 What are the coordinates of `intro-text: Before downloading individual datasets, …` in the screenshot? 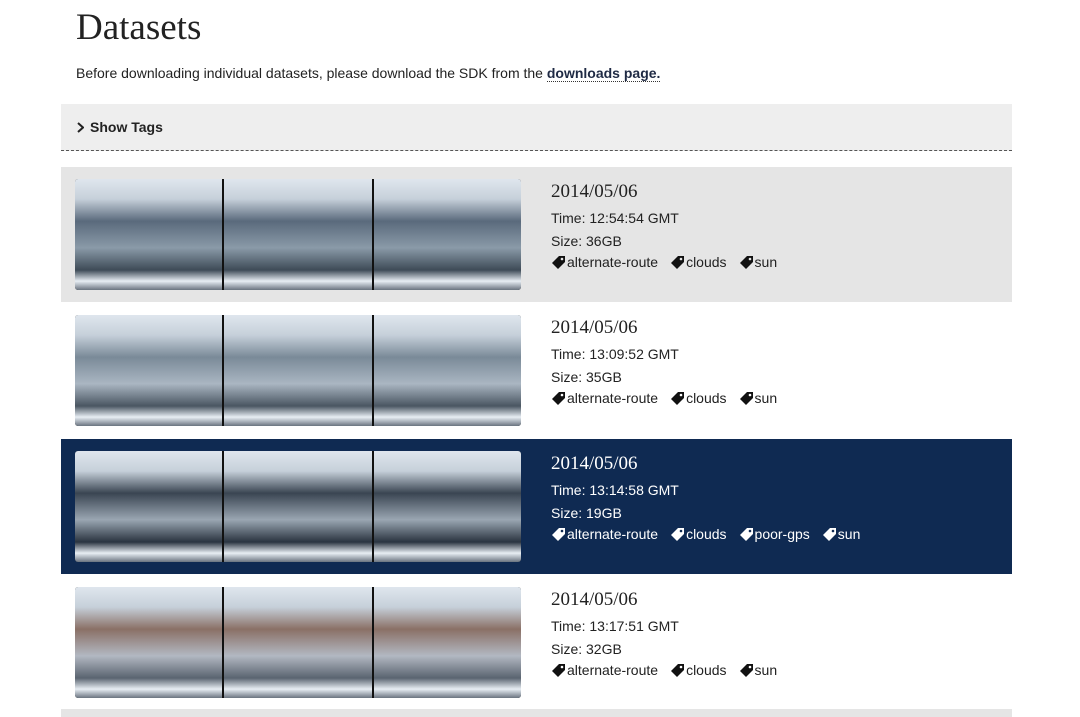 It's located at (368, 73).